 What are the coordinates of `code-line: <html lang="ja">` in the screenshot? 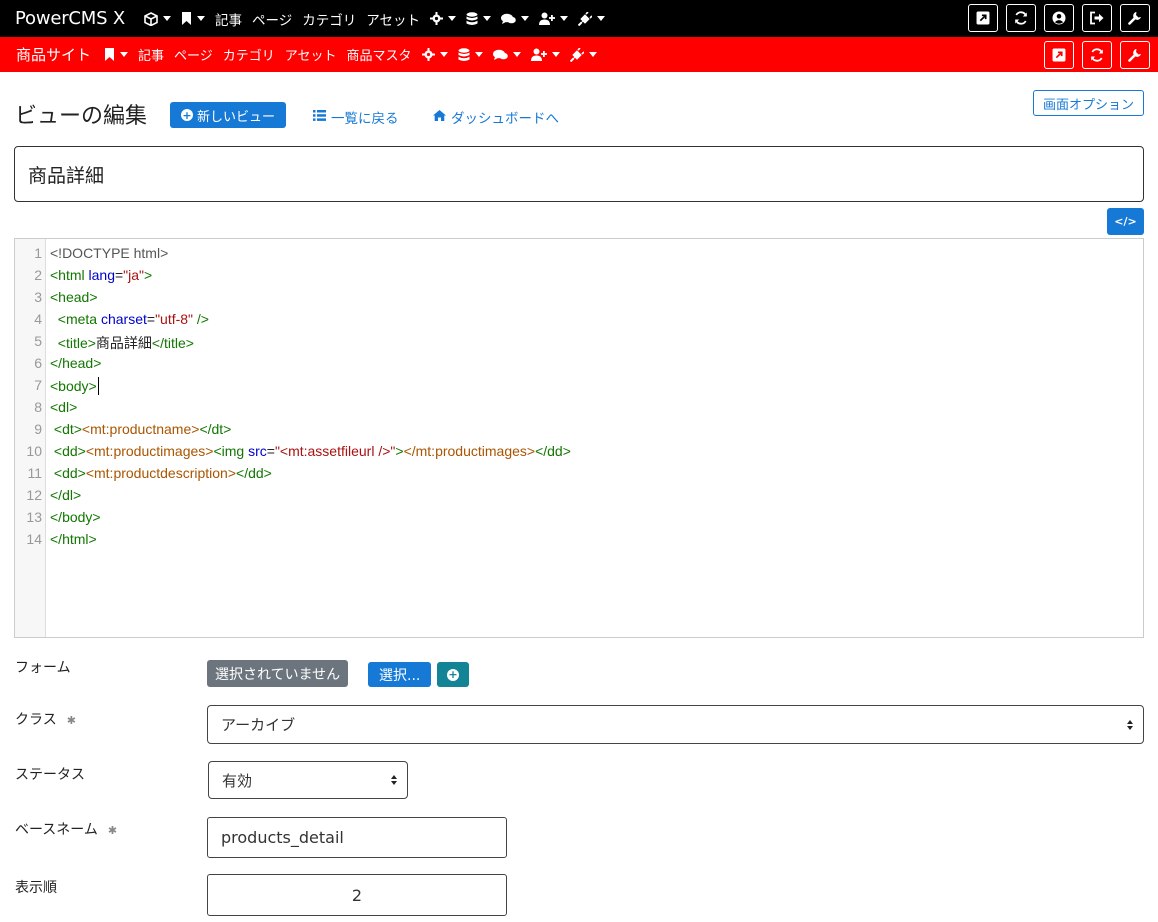 It's located at (101, 275).